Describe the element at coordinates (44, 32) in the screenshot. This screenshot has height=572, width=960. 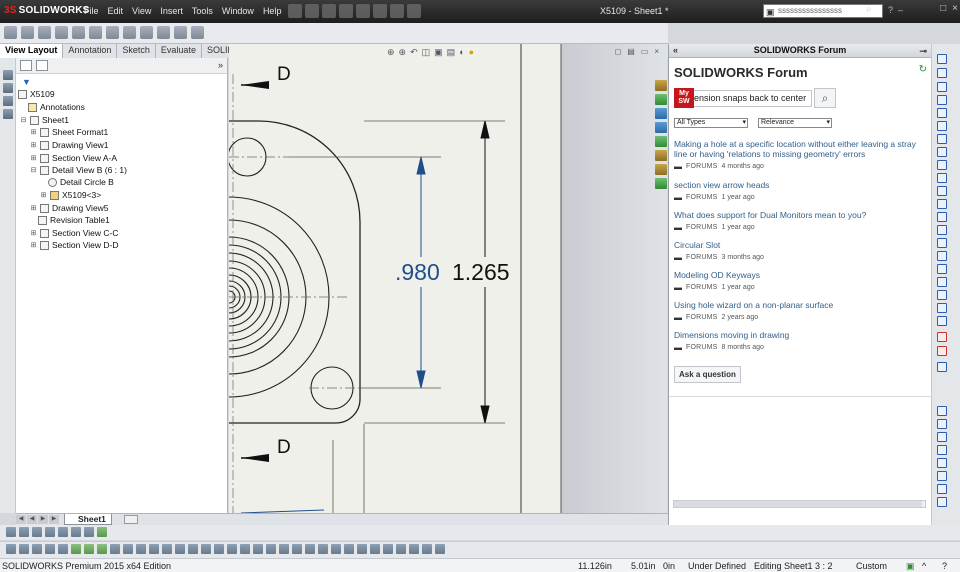
I see `auxiliary-view-icon` at that location.